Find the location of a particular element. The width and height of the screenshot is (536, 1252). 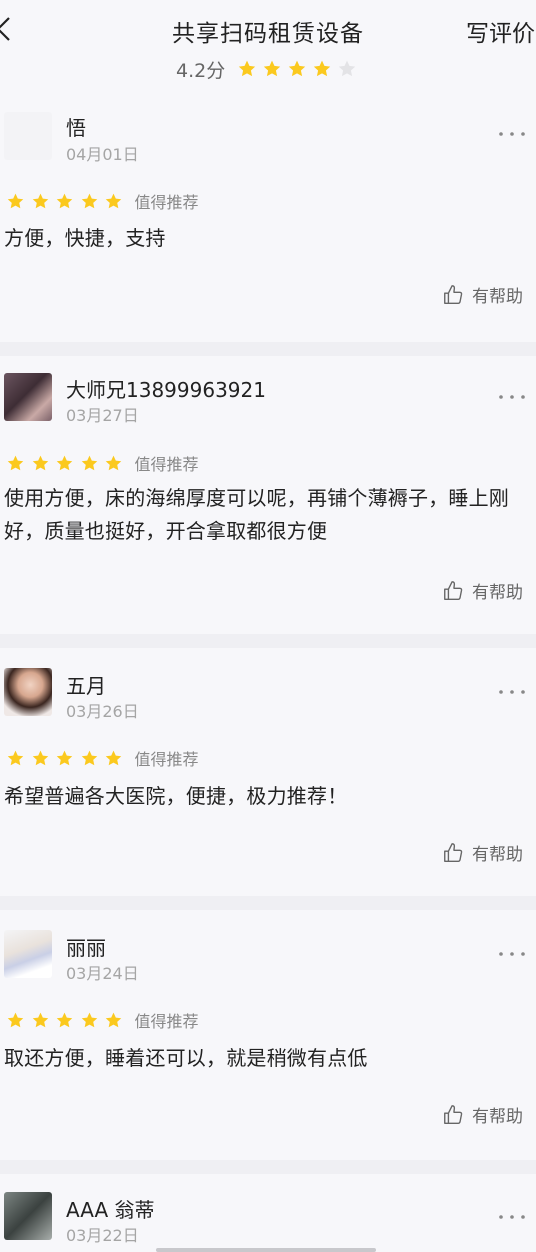

review-date: 04月01日 is located at coordinates (102, 154).